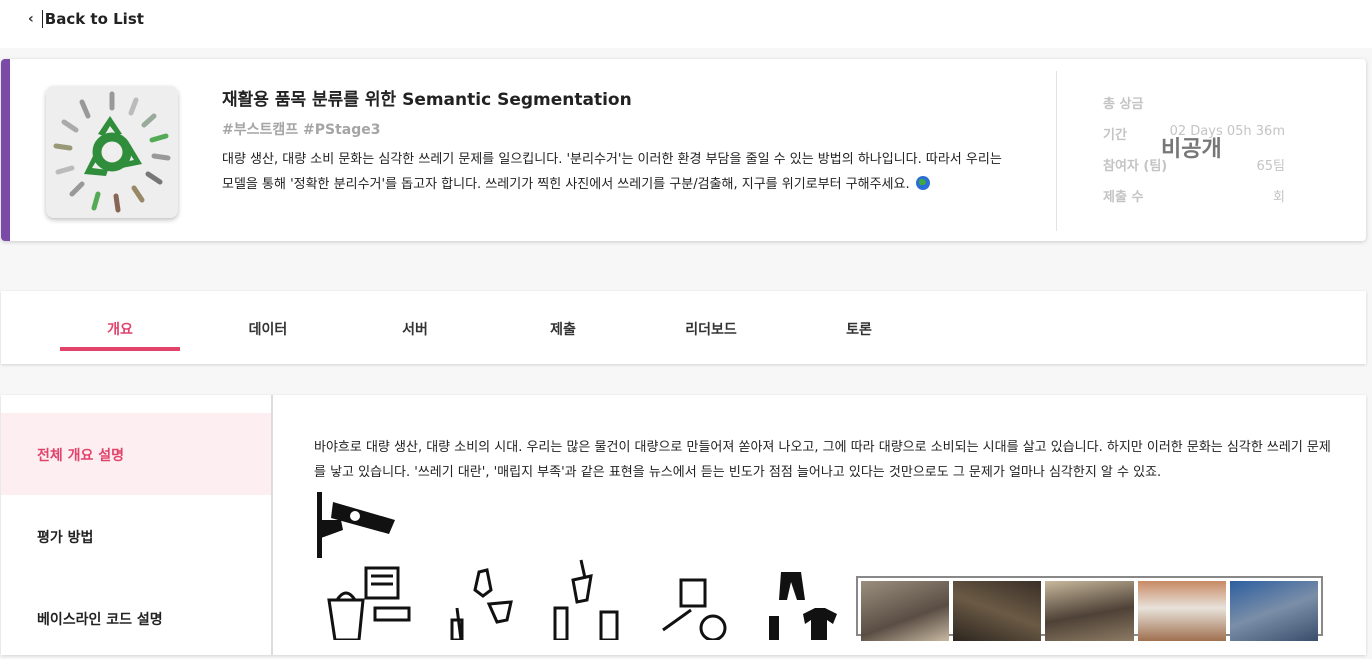  What do you see at coordinates (268, 329) in the screenshot?
I see `tab-data: 데이터` at bounding box center [268, 329].